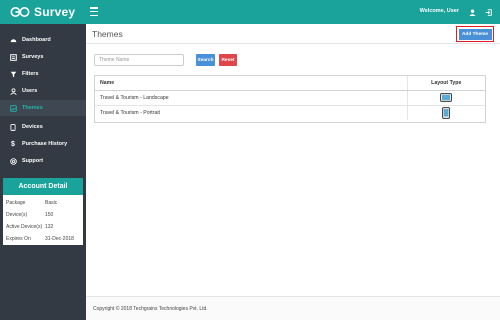 This screenshot has width=500, height=320. Describe the element at coordinates (59, 239) in the screenshot. I see `account-row-value: 31-Dec-2018` at that location.